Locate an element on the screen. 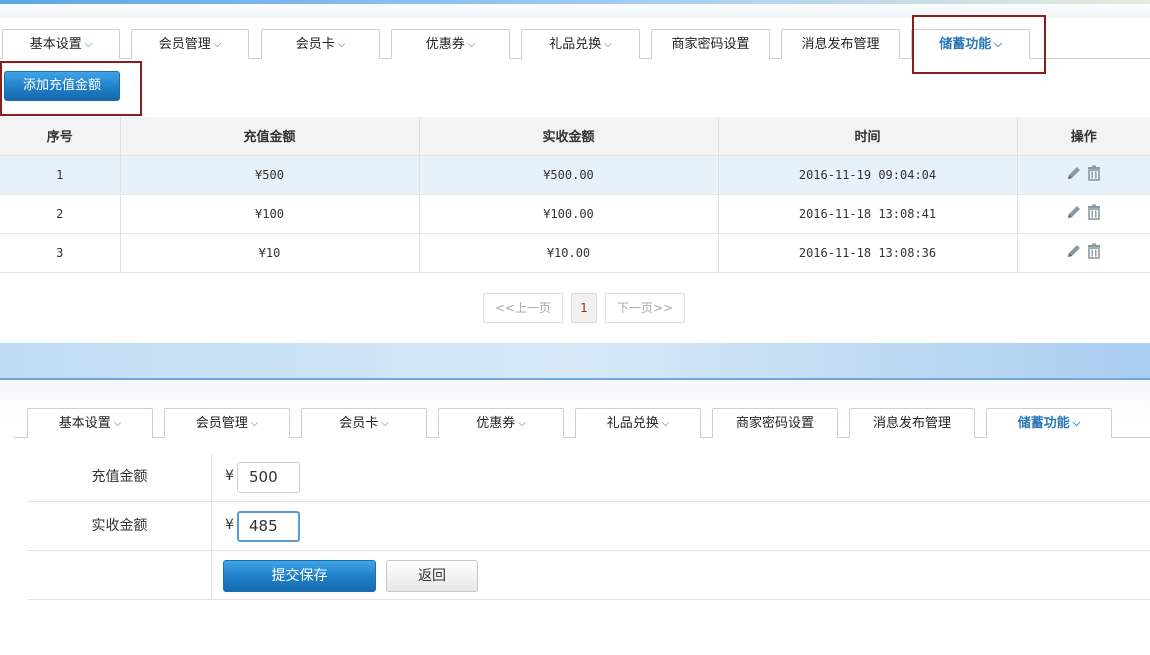 The image size is (1150, 655). back-button: 返回 is located at coordinates (432, 576).